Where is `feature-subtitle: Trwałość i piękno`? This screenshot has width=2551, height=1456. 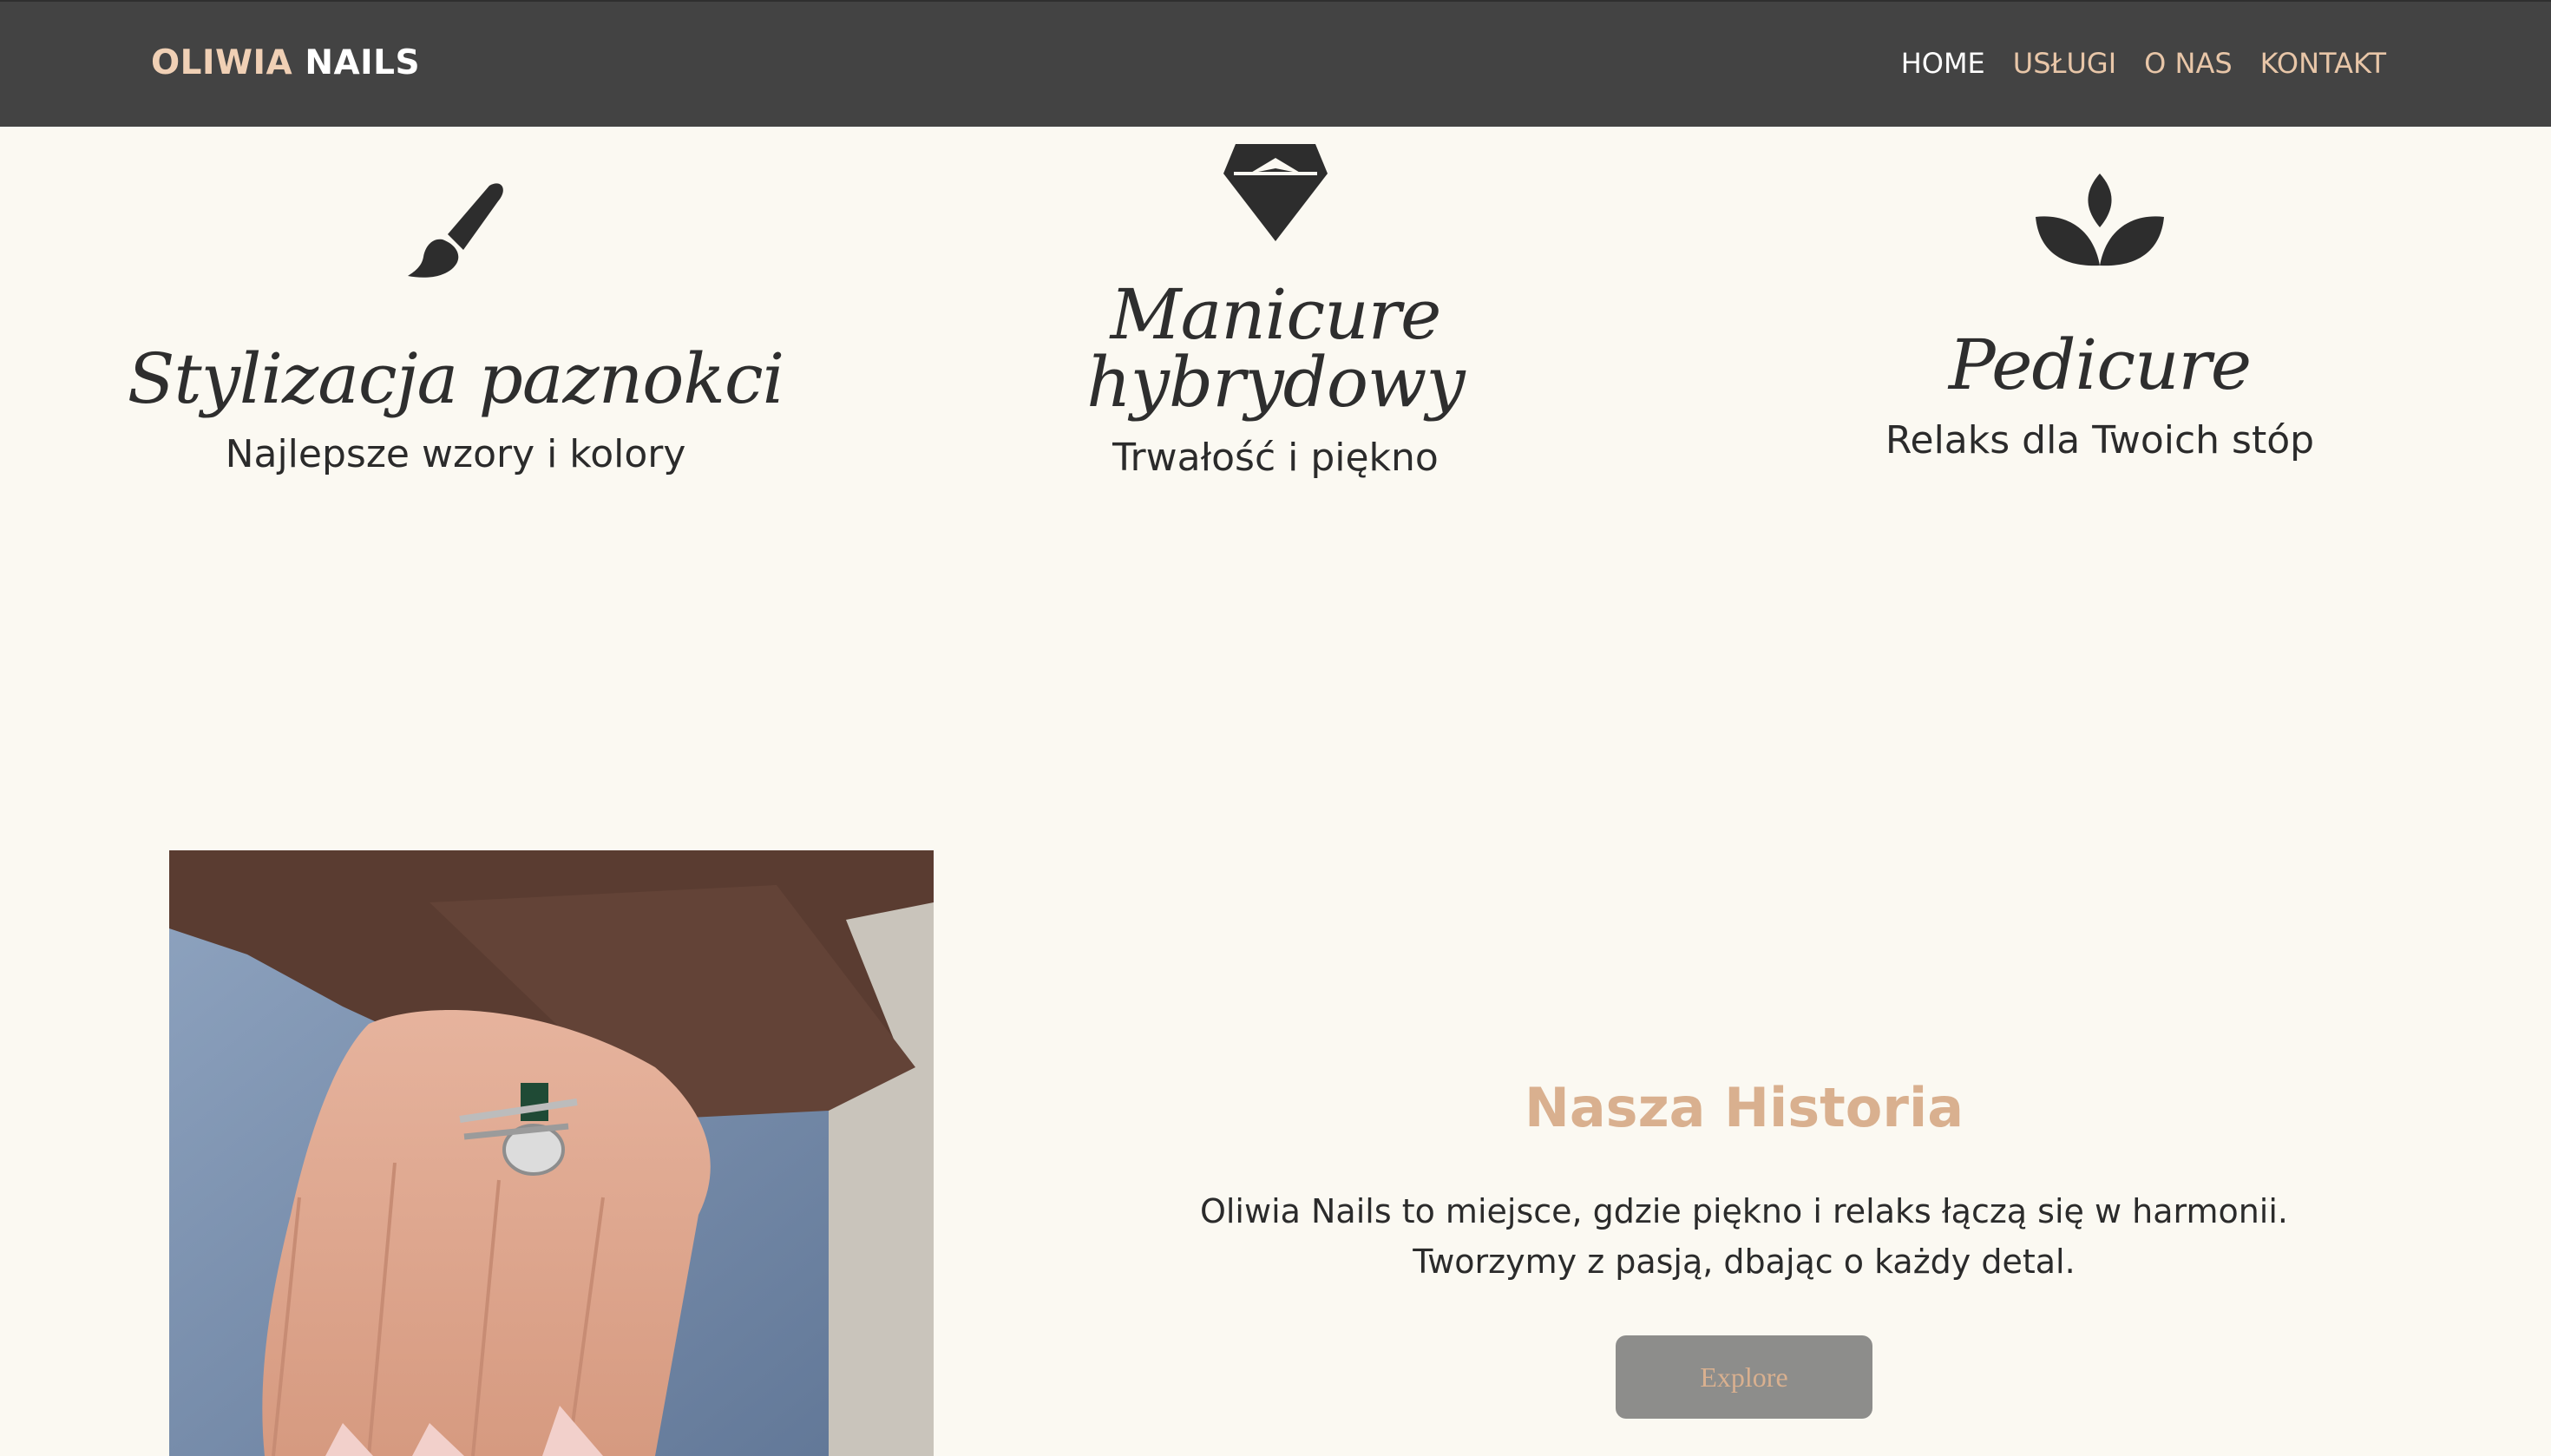 feature-subtitle: Trwałość i piękno is located at coordinates (1275, 458).